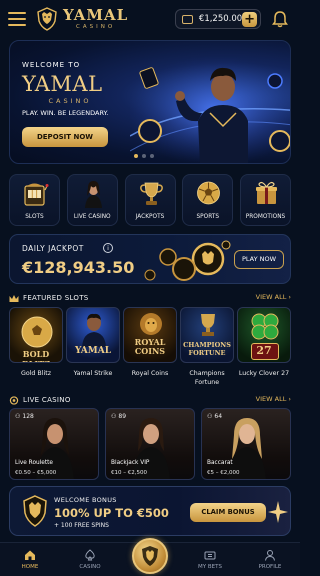 Image resolution: width=320 pixels, height=576 pixels. What do you see at coordinates (65, 113) in the screenshot?
I see `hero-tagline: PLAY. WIN. BE LEGENDARY.` at bounding box center [65, 113].